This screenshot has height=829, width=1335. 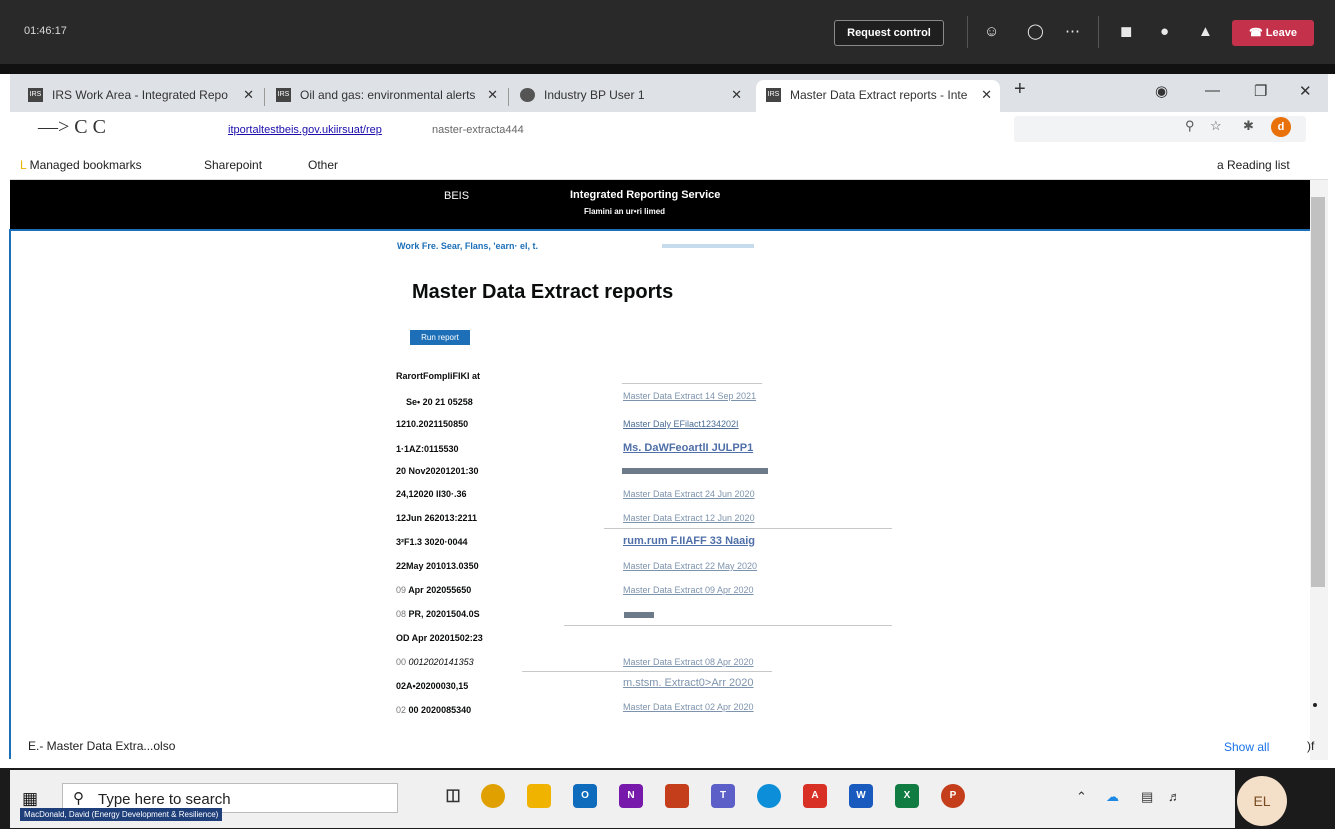 What do you see at coordinates (1216, 126) in the screenshot?
I see `star-icon: ☆` at bounding box center [1216, 126].